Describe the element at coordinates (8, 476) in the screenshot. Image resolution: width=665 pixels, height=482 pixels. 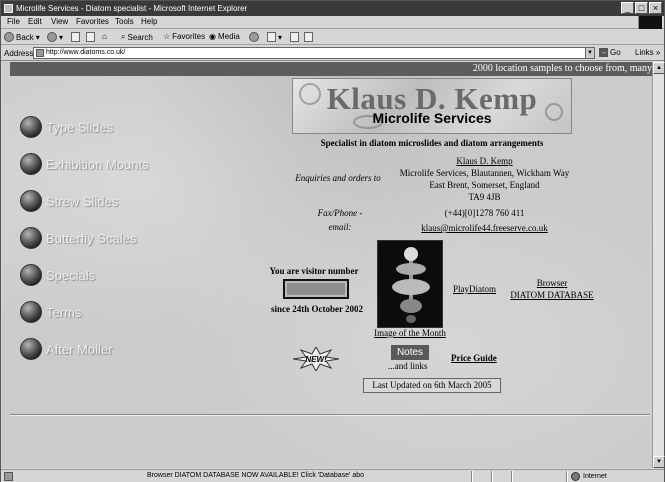
I see `page-status-icon` at that location.